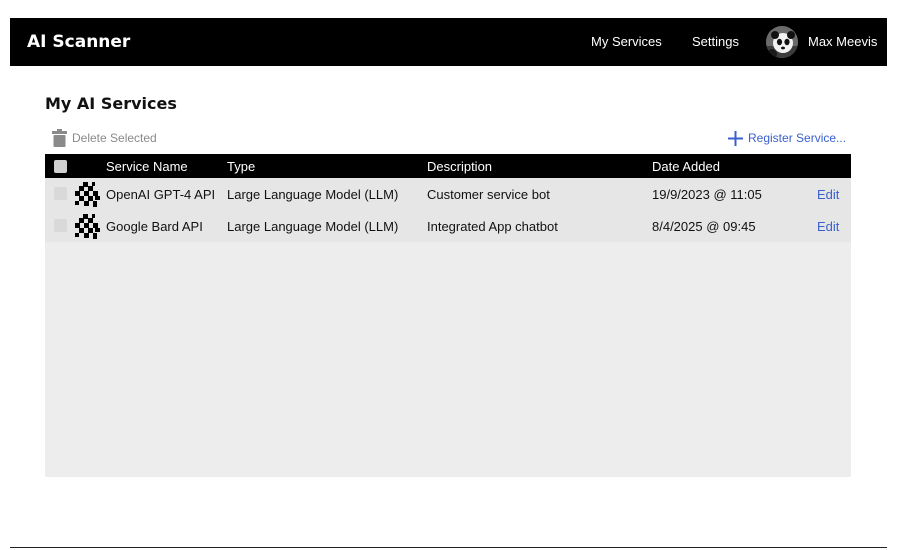 Image resolution: width=899 pixels, height=550 pixels. I want to click on app-title: AI Scanner, so click(79, 42).